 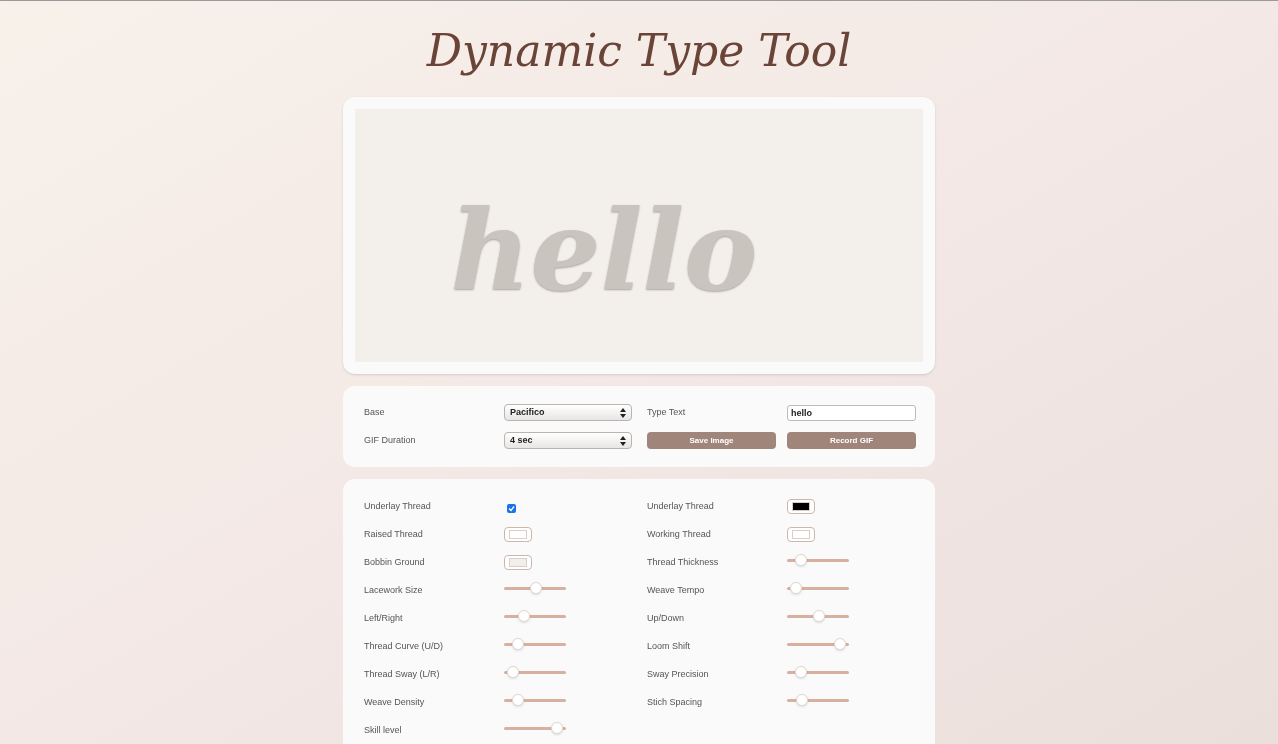 What do you see at coordinates (669, 646) in the screenshot?
I see `setting-label: Loom Shift` at bounding box center [669, 646].